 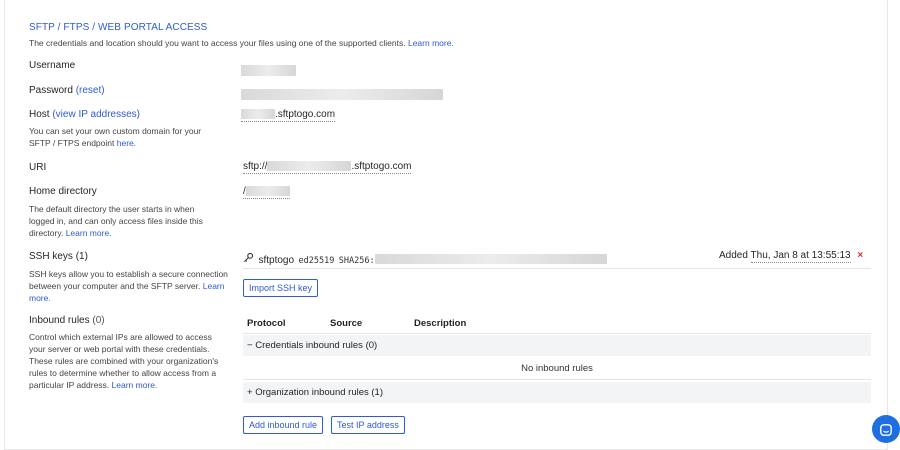 What do you see at coordinates (266, 323) in the screenshot?
I see `column-protocol: Protocol` at bounding box center [266, 323].